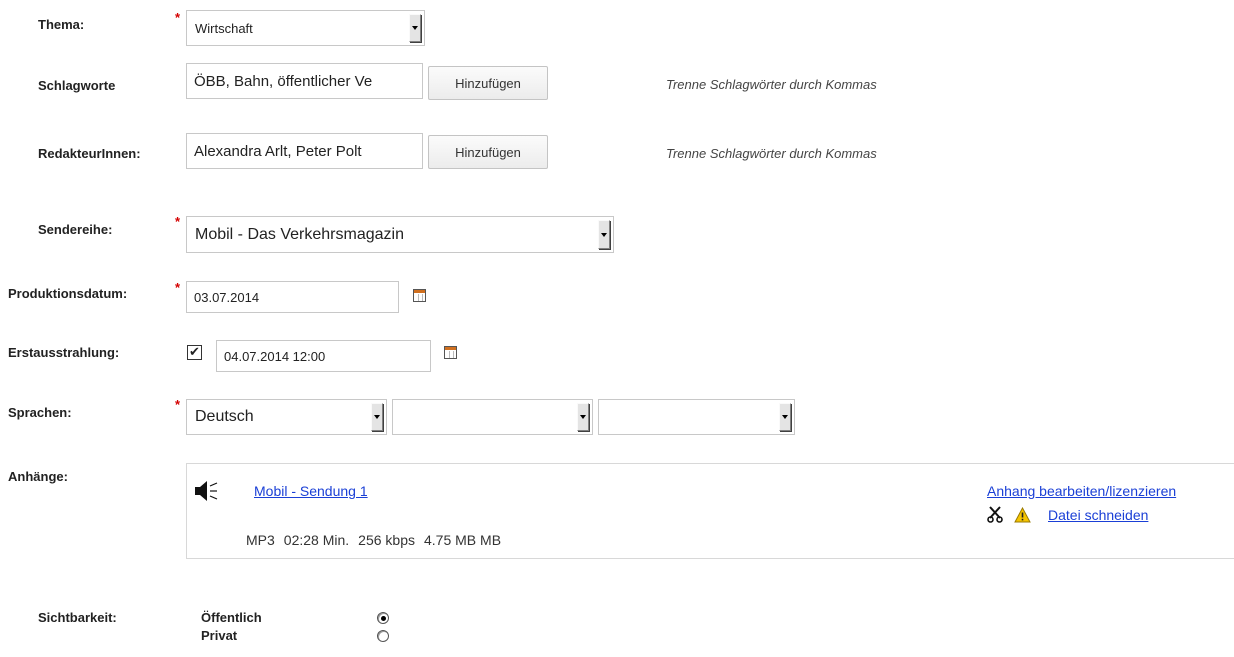 Image resolution: width=1234 pixels, height=657 pixels. What do you see at coordinates (305, 28) in the screenshot?
I see `thema-select: Wirtschaft` at bounding box center [305, 28].